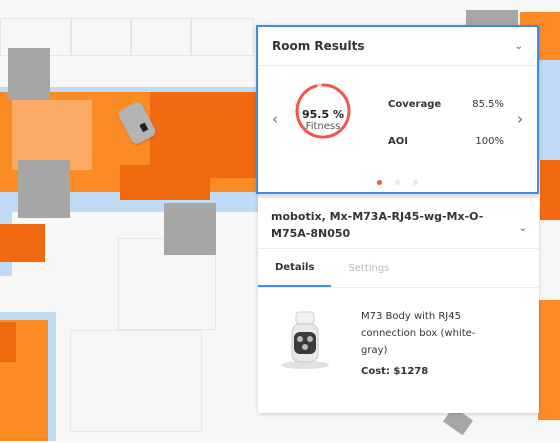 This screenshot has width=560, height=443. Describe the element at coordinates (323, 114) in the screenshot. I see `fitness-value: 95.5 %` at that location.